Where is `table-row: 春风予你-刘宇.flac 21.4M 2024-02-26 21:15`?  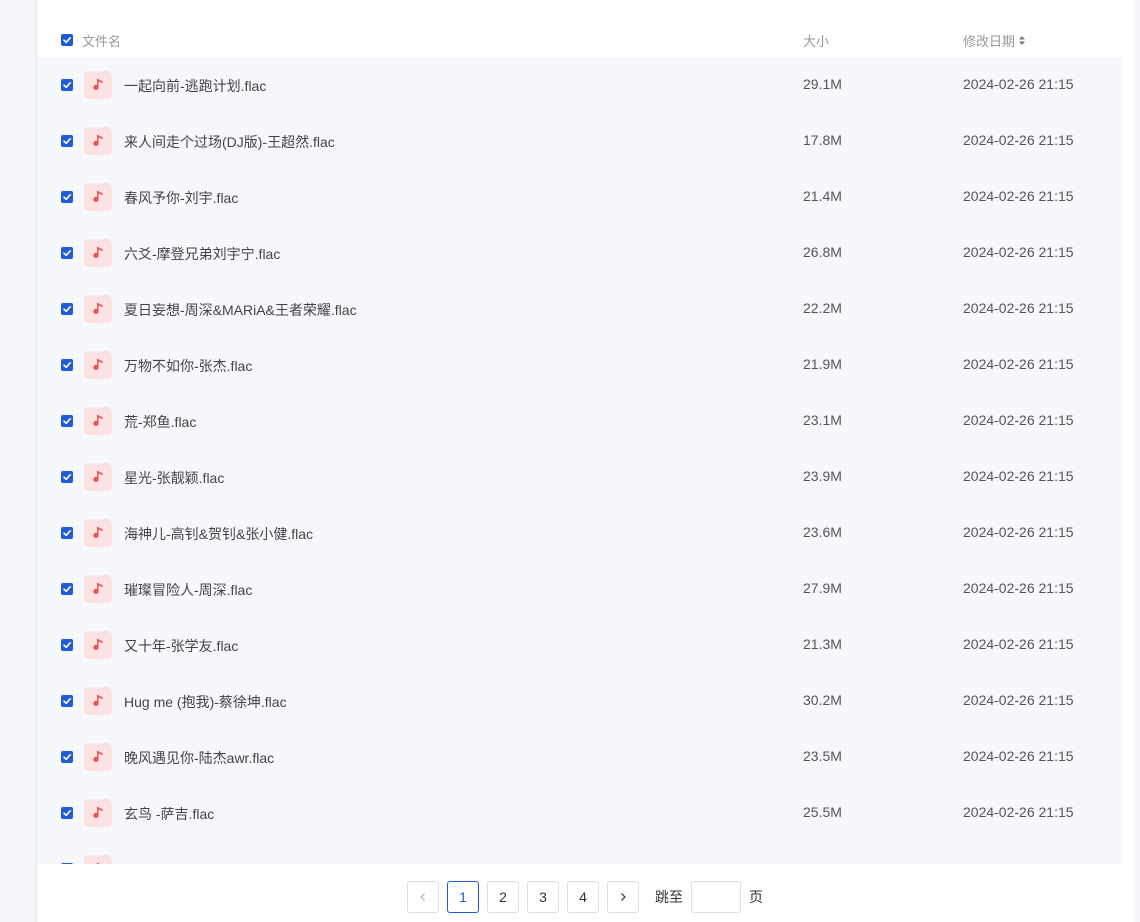 table-row: 春风予你-刘宇.flac 21.4M 2024-02-26 21:15 is located at coordinates (580, 197).